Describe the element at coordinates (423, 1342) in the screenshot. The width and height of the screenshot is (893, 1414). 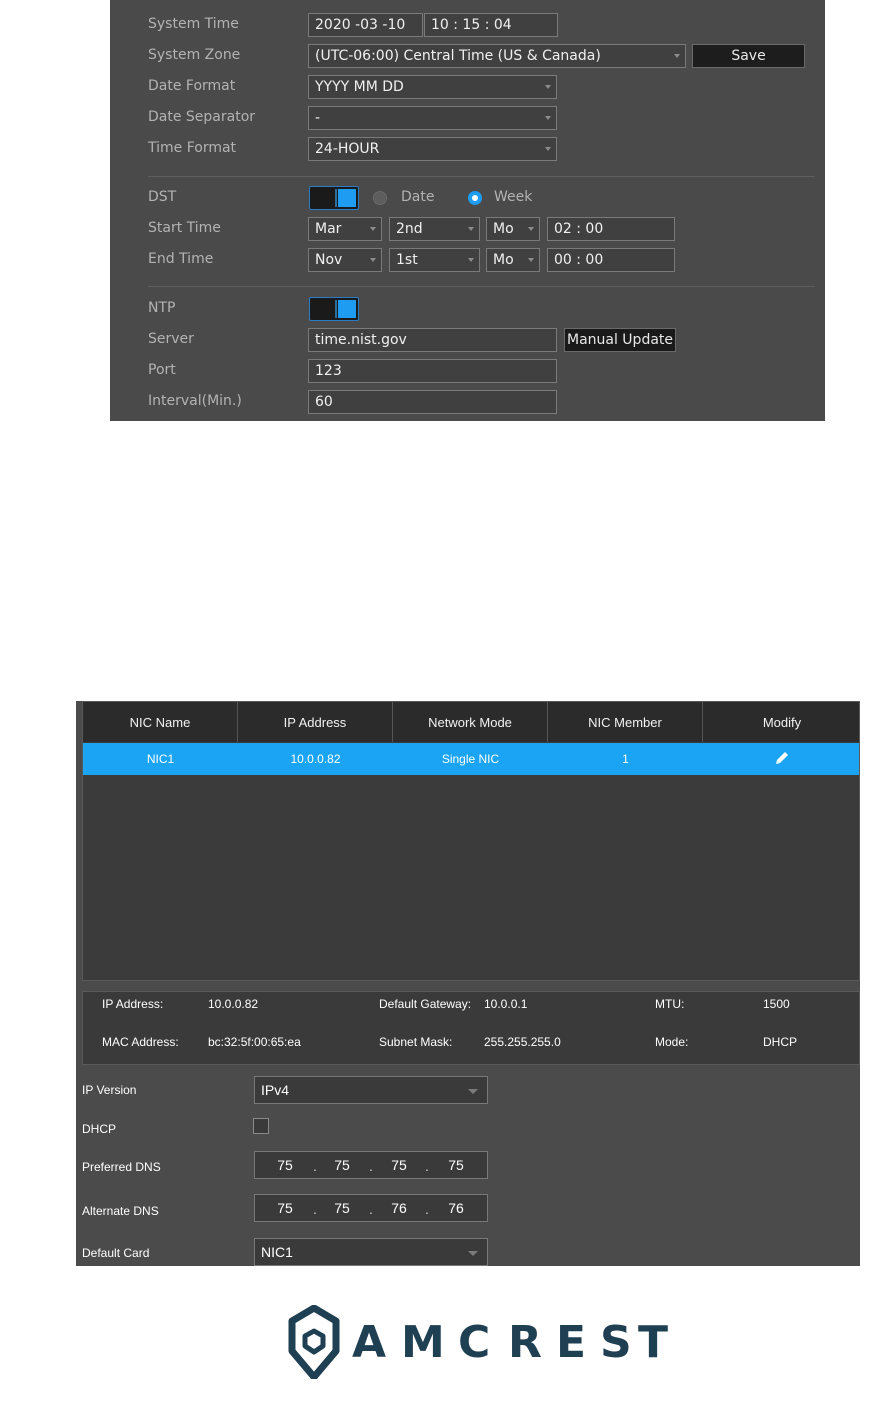
I see `logo-letter: M` at that location.